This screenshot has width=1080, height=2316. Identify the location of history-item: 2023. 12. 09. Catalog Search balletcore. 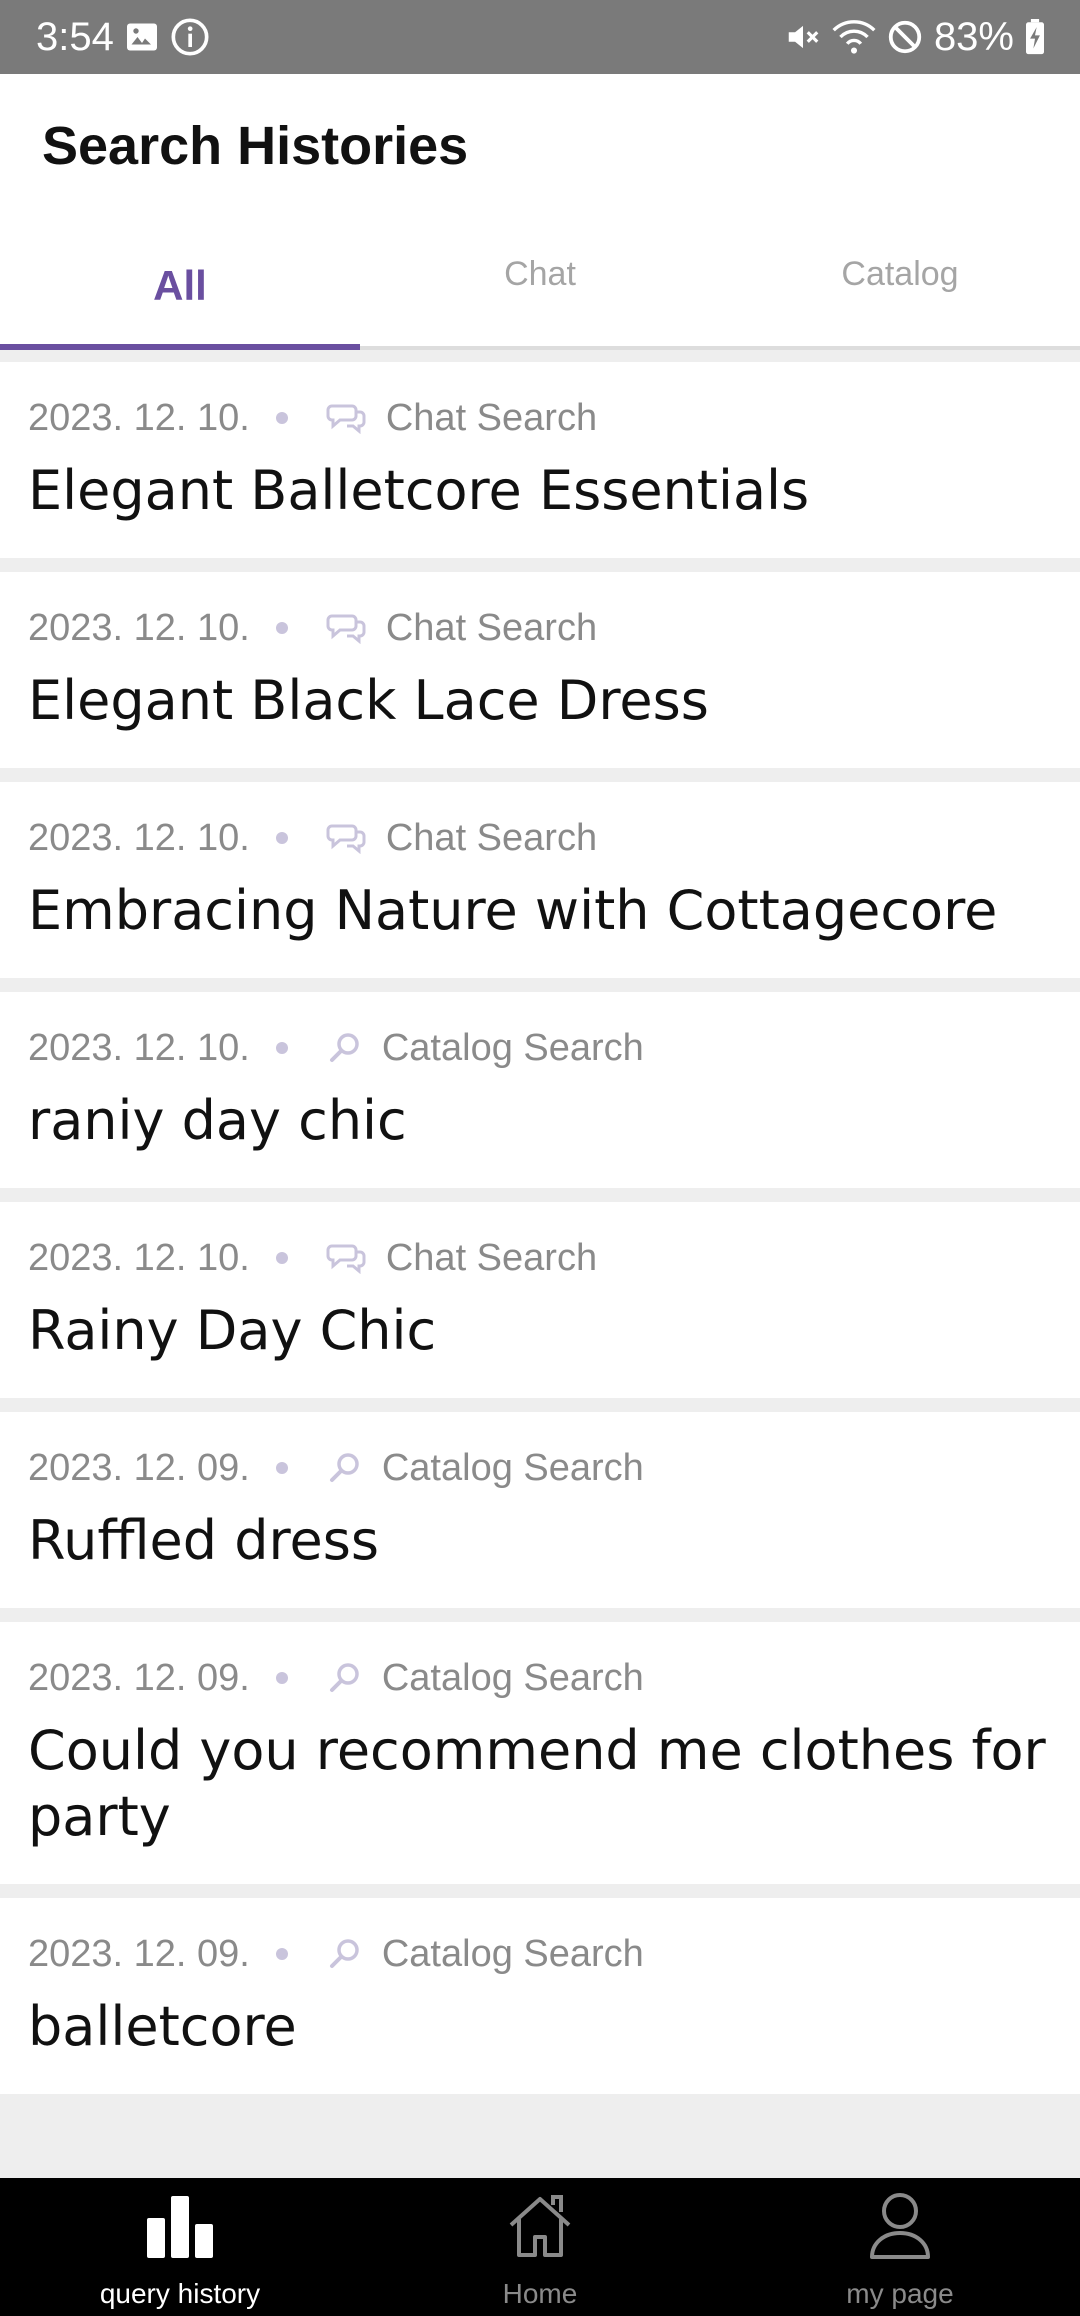
(540, 1996).